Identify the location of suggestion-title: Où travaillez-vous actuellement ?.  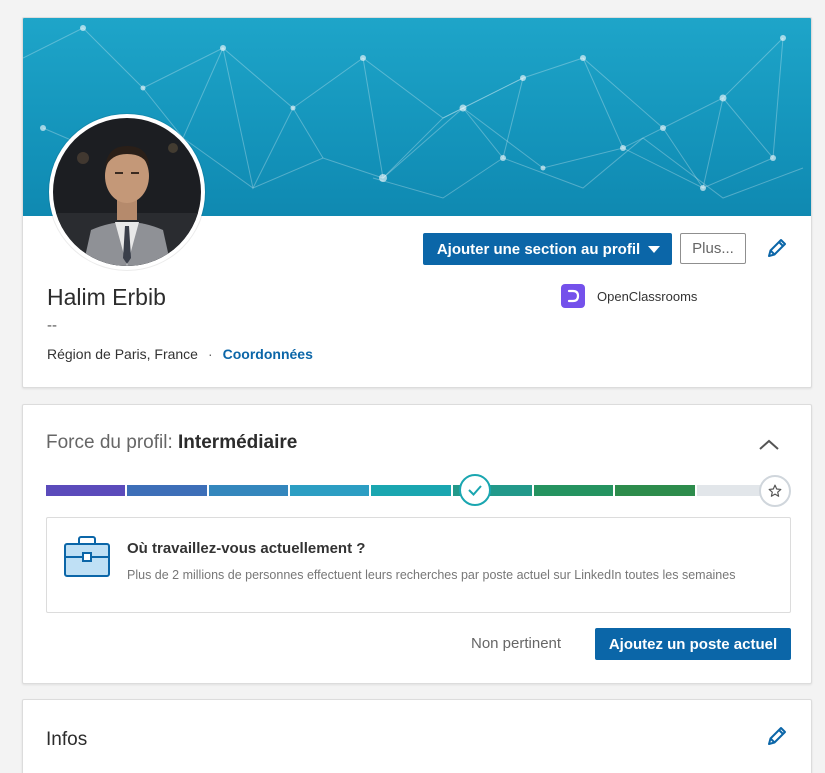
(246, 548).